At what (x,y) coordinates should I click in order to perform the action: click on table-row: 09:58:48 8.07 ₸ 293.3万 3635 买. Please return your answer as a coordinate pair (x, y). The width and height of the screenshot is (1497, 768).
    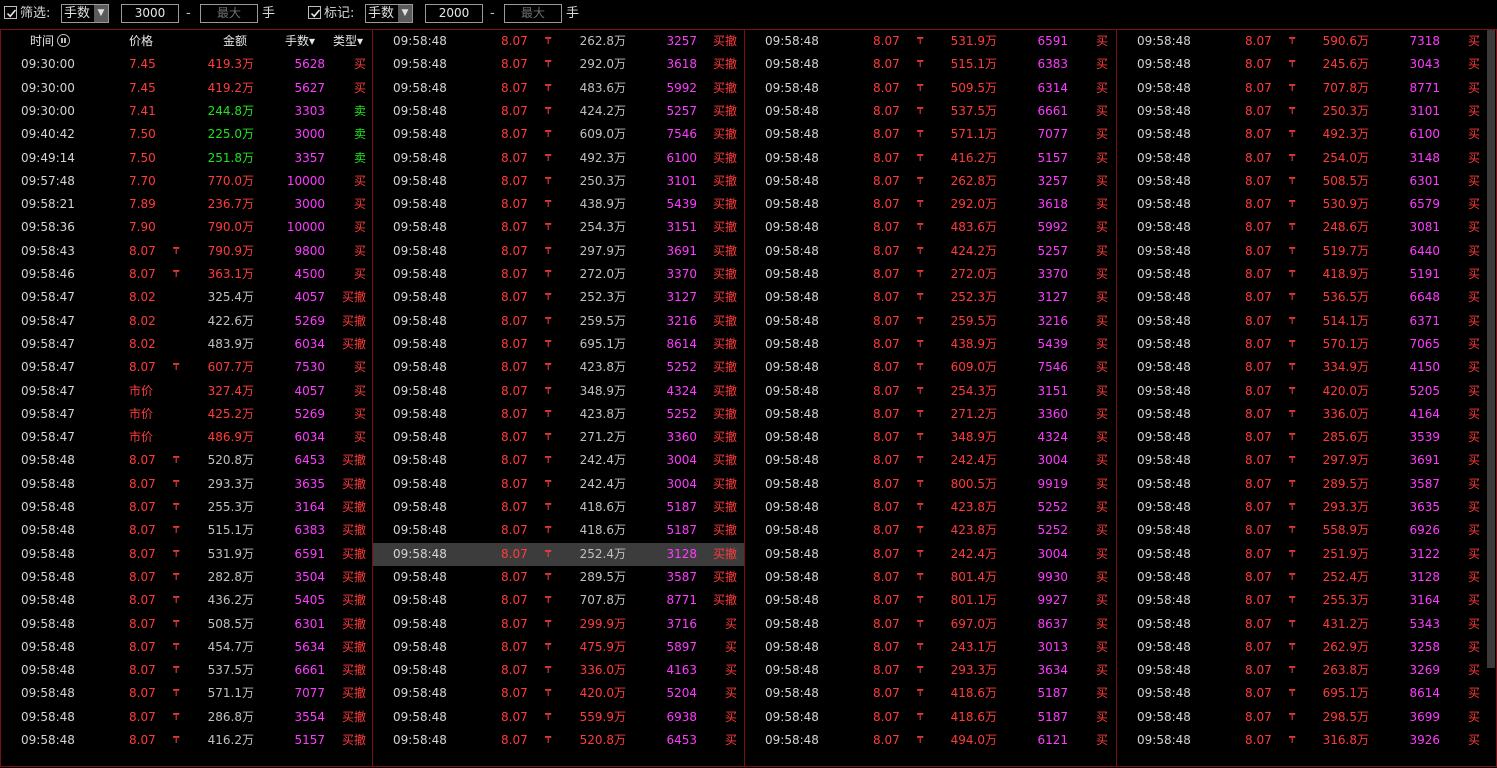
    Looking at the image, I should click on (1306, 507).